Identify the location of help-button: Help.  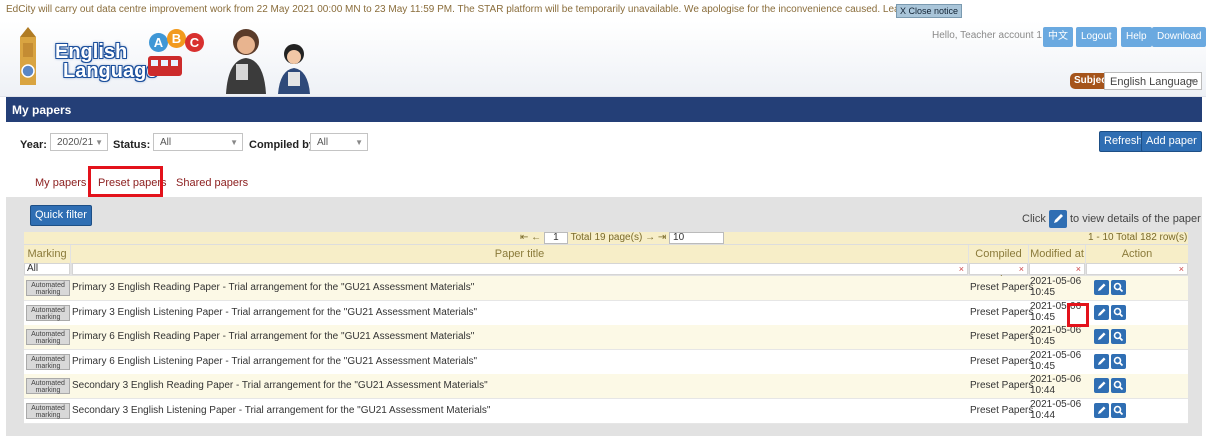
(1136, 37).